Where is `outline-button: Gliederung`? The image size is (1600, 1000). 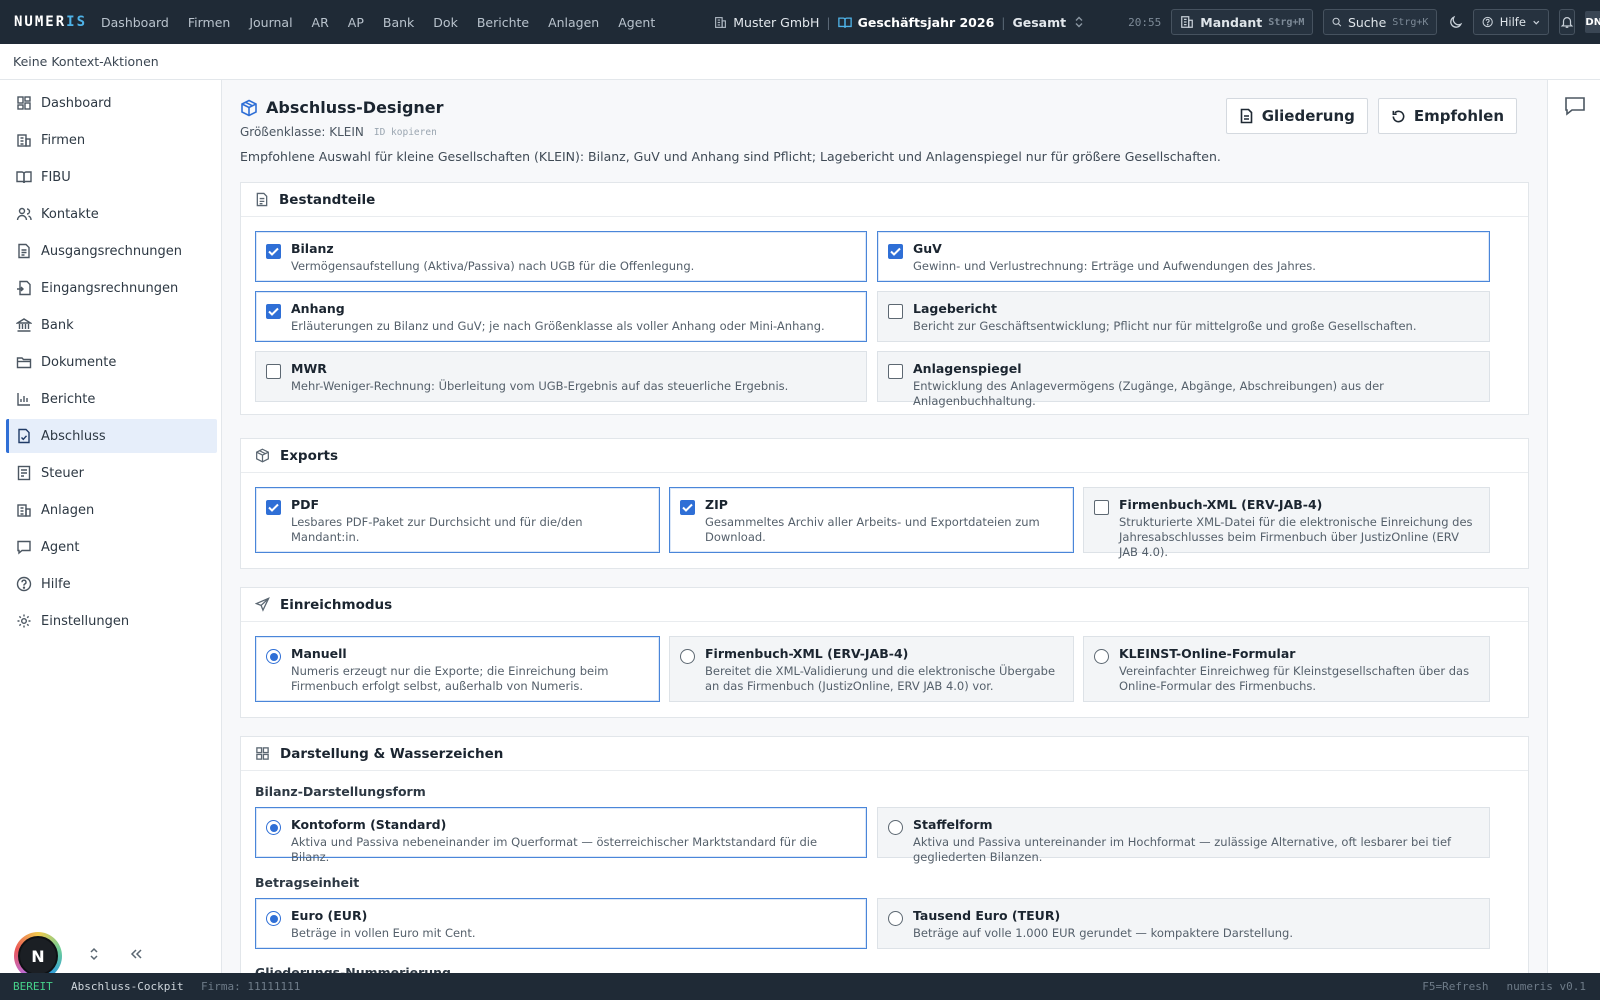
outline-button: Gliederung is located at coordinates (1296, 116).